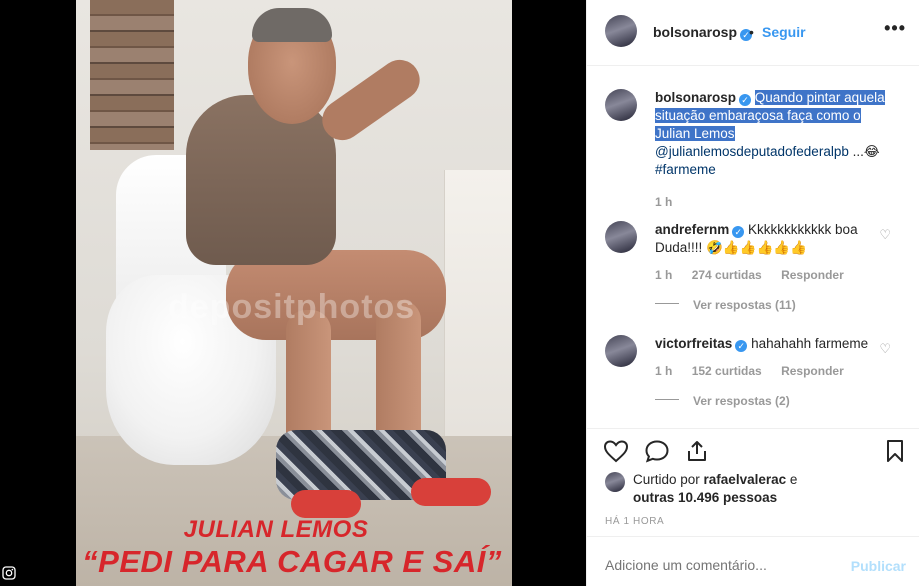  I want to click on comment-text: hahahahh farmeme, so click(810, 343).